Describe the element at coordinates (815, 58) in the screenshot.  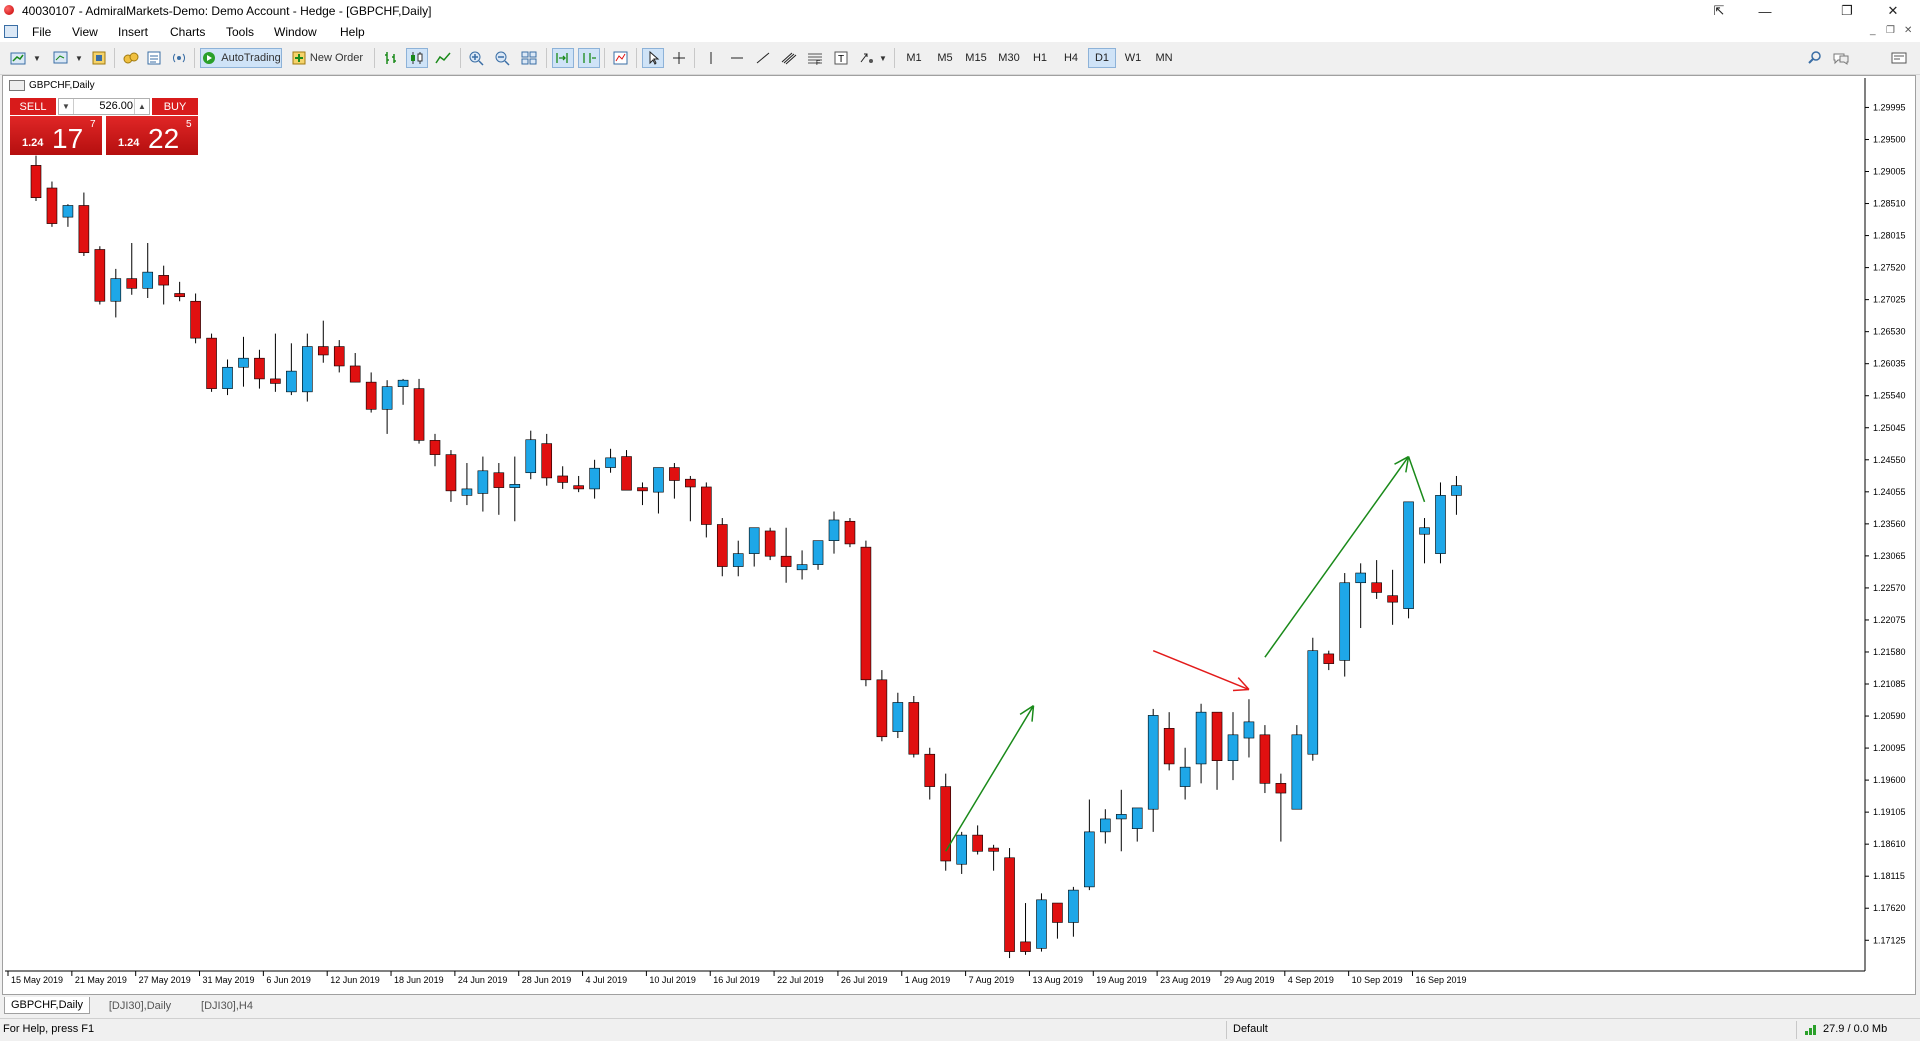
I see `fibonacci-icon: F` at that location.